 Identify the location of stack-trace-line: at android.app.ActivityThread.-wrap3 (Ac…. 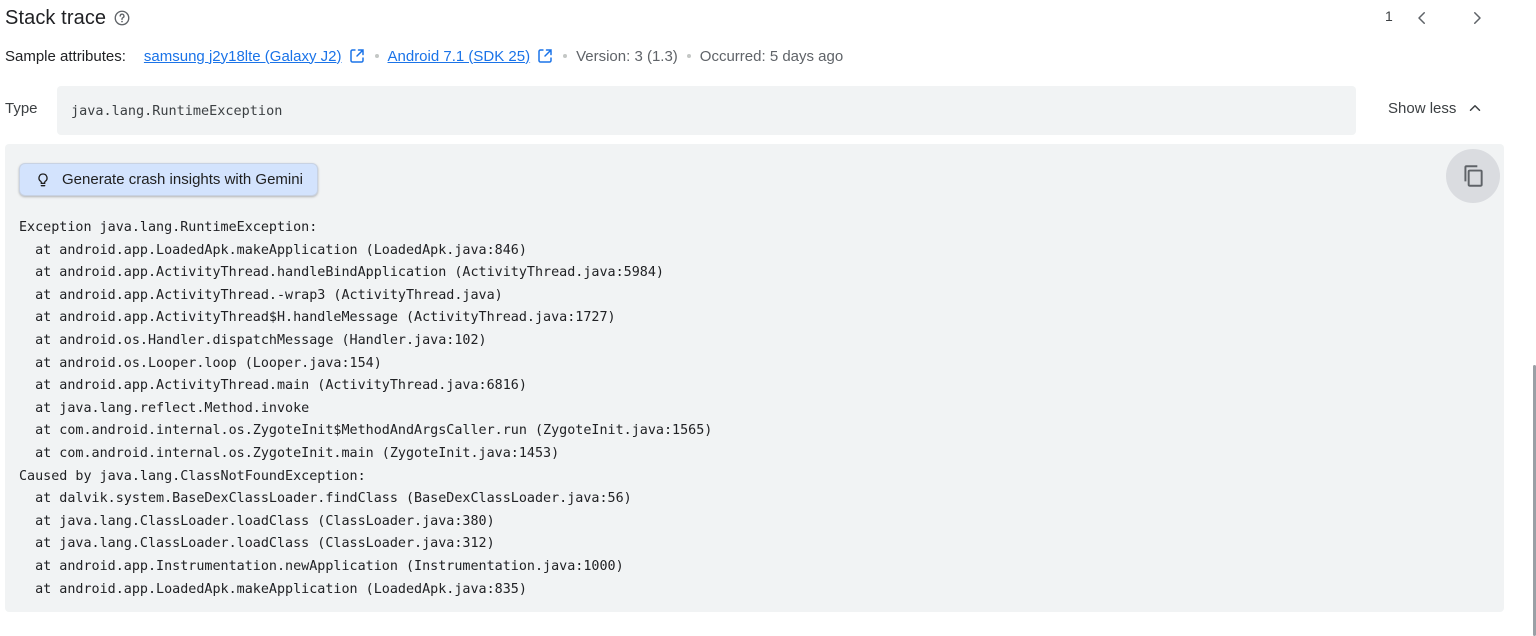
(261, 295).